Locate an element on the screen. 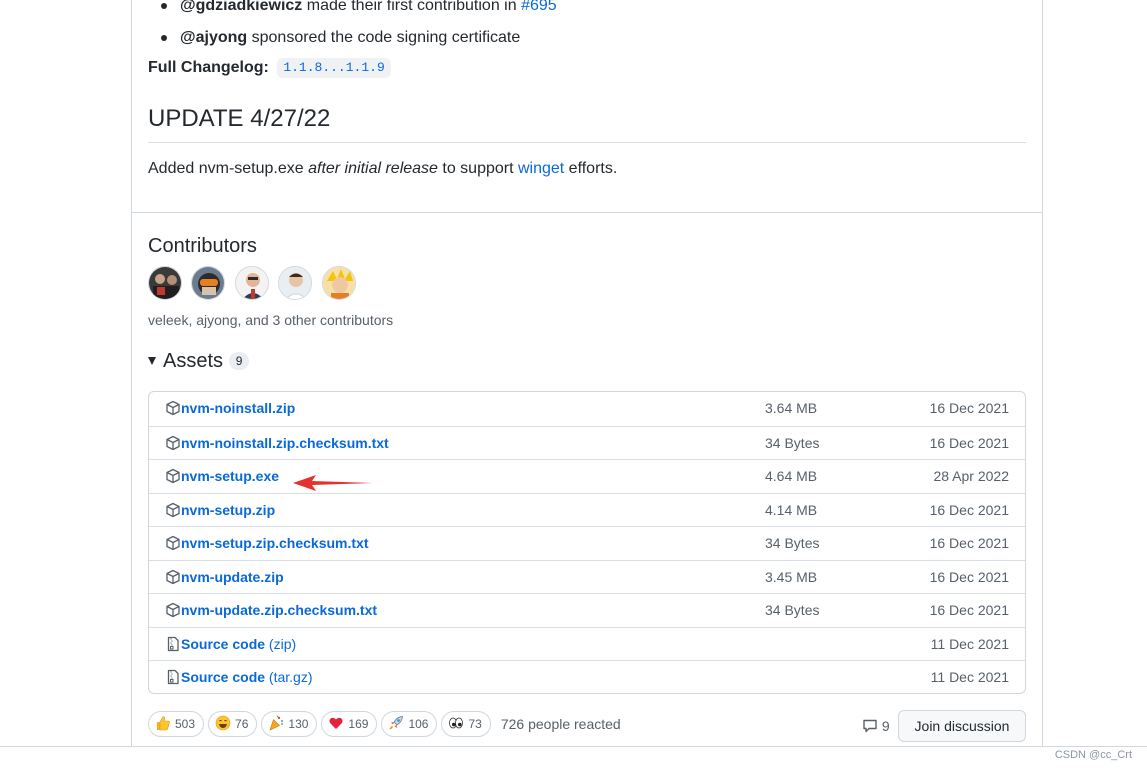 The image size is (1147, 770). watermark: CSDN @cc_Crt is located at coordinates (1093, 755).